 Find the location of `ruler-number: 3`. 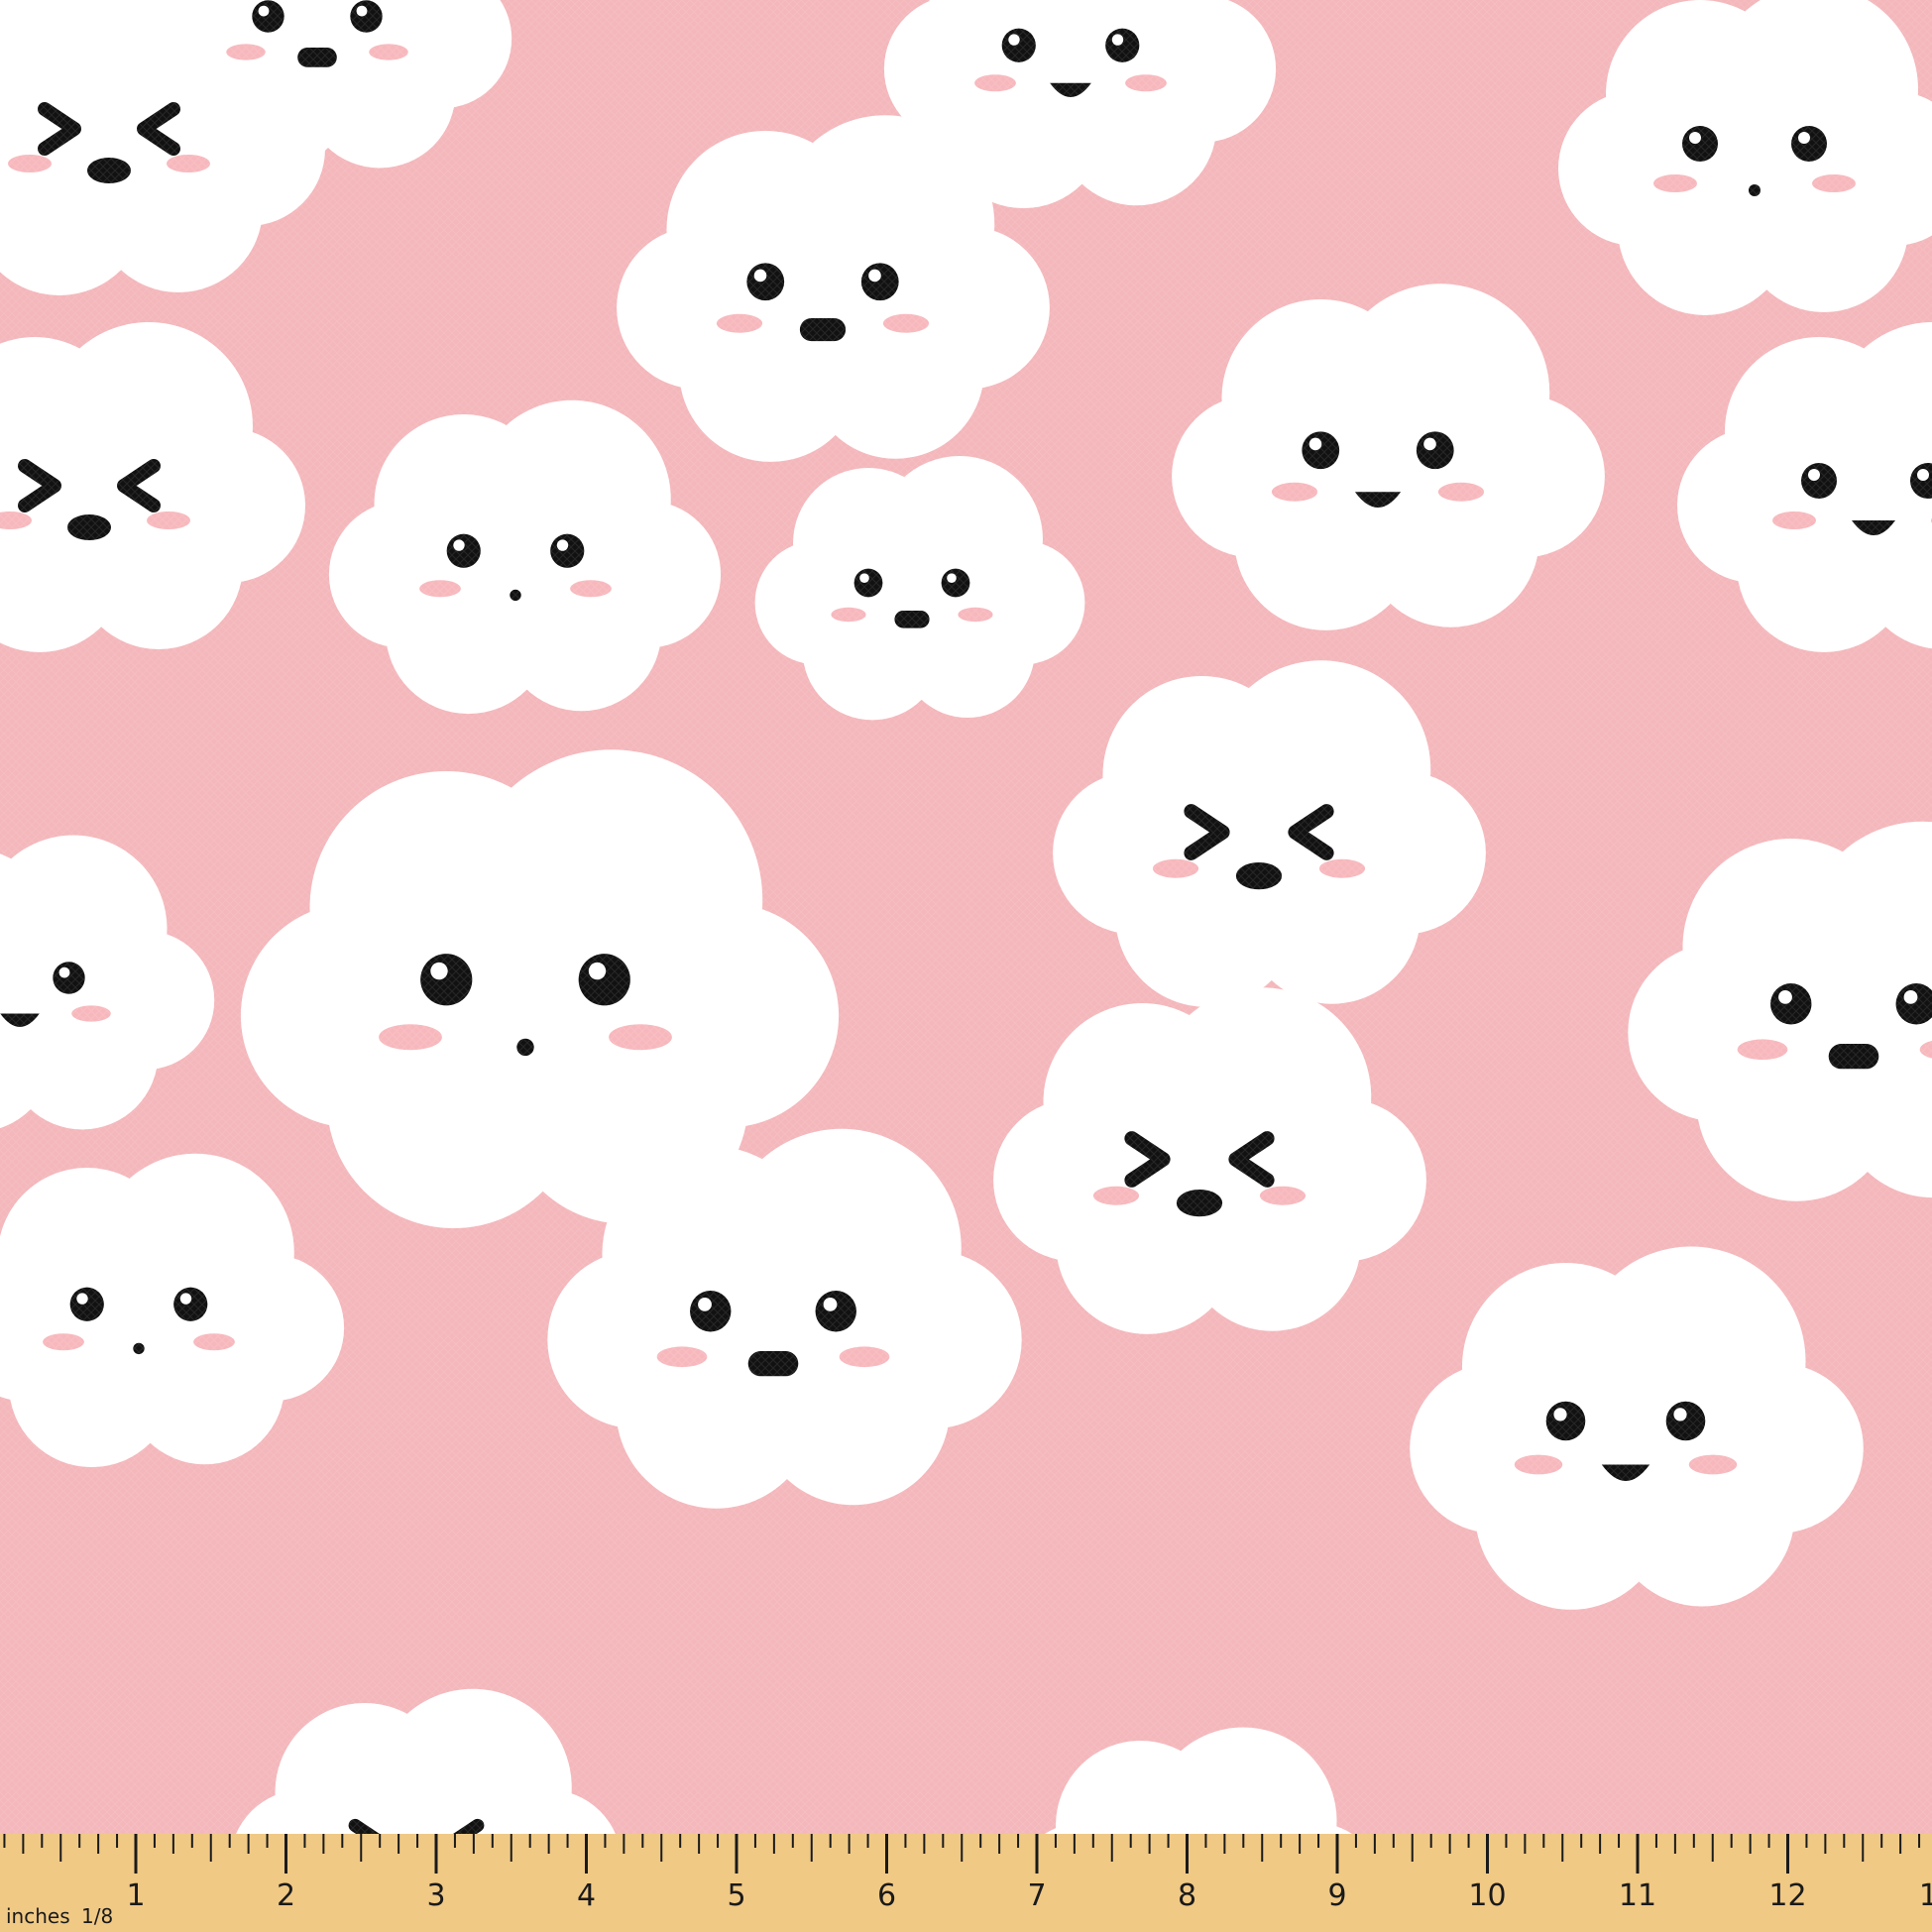

ruler-number: 3 is located at coordinates (435, 1895).